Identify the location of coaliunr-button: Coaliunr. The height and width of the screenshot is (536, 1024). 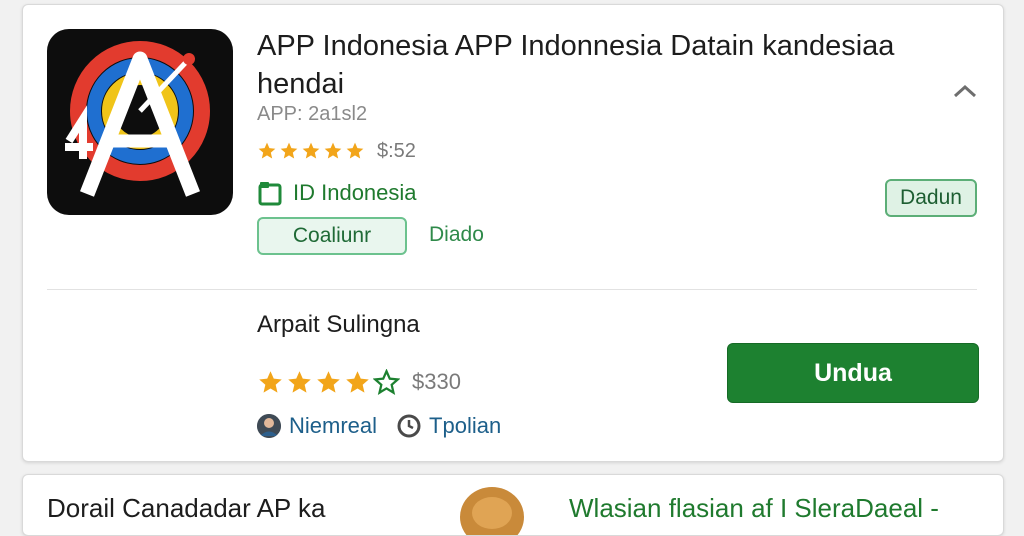
(332, 236).